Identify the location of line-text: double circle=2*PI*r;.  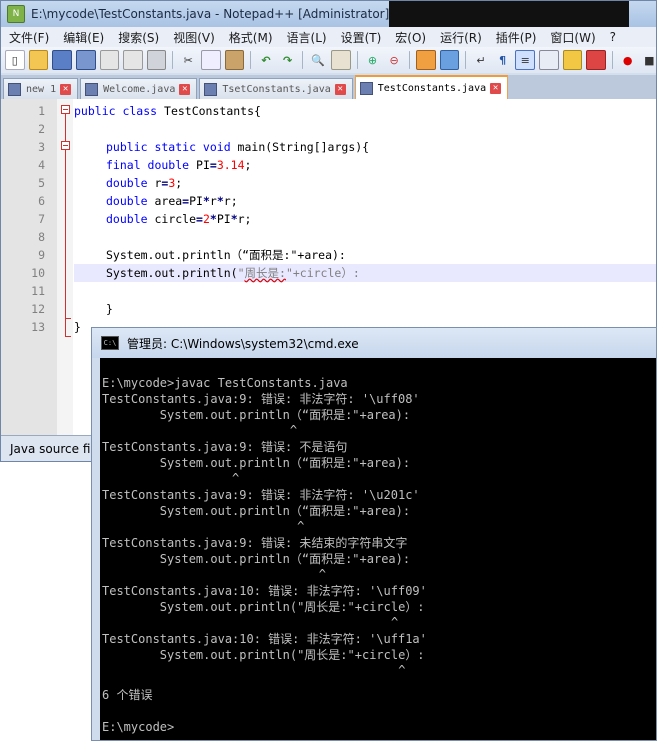
(178, 219).